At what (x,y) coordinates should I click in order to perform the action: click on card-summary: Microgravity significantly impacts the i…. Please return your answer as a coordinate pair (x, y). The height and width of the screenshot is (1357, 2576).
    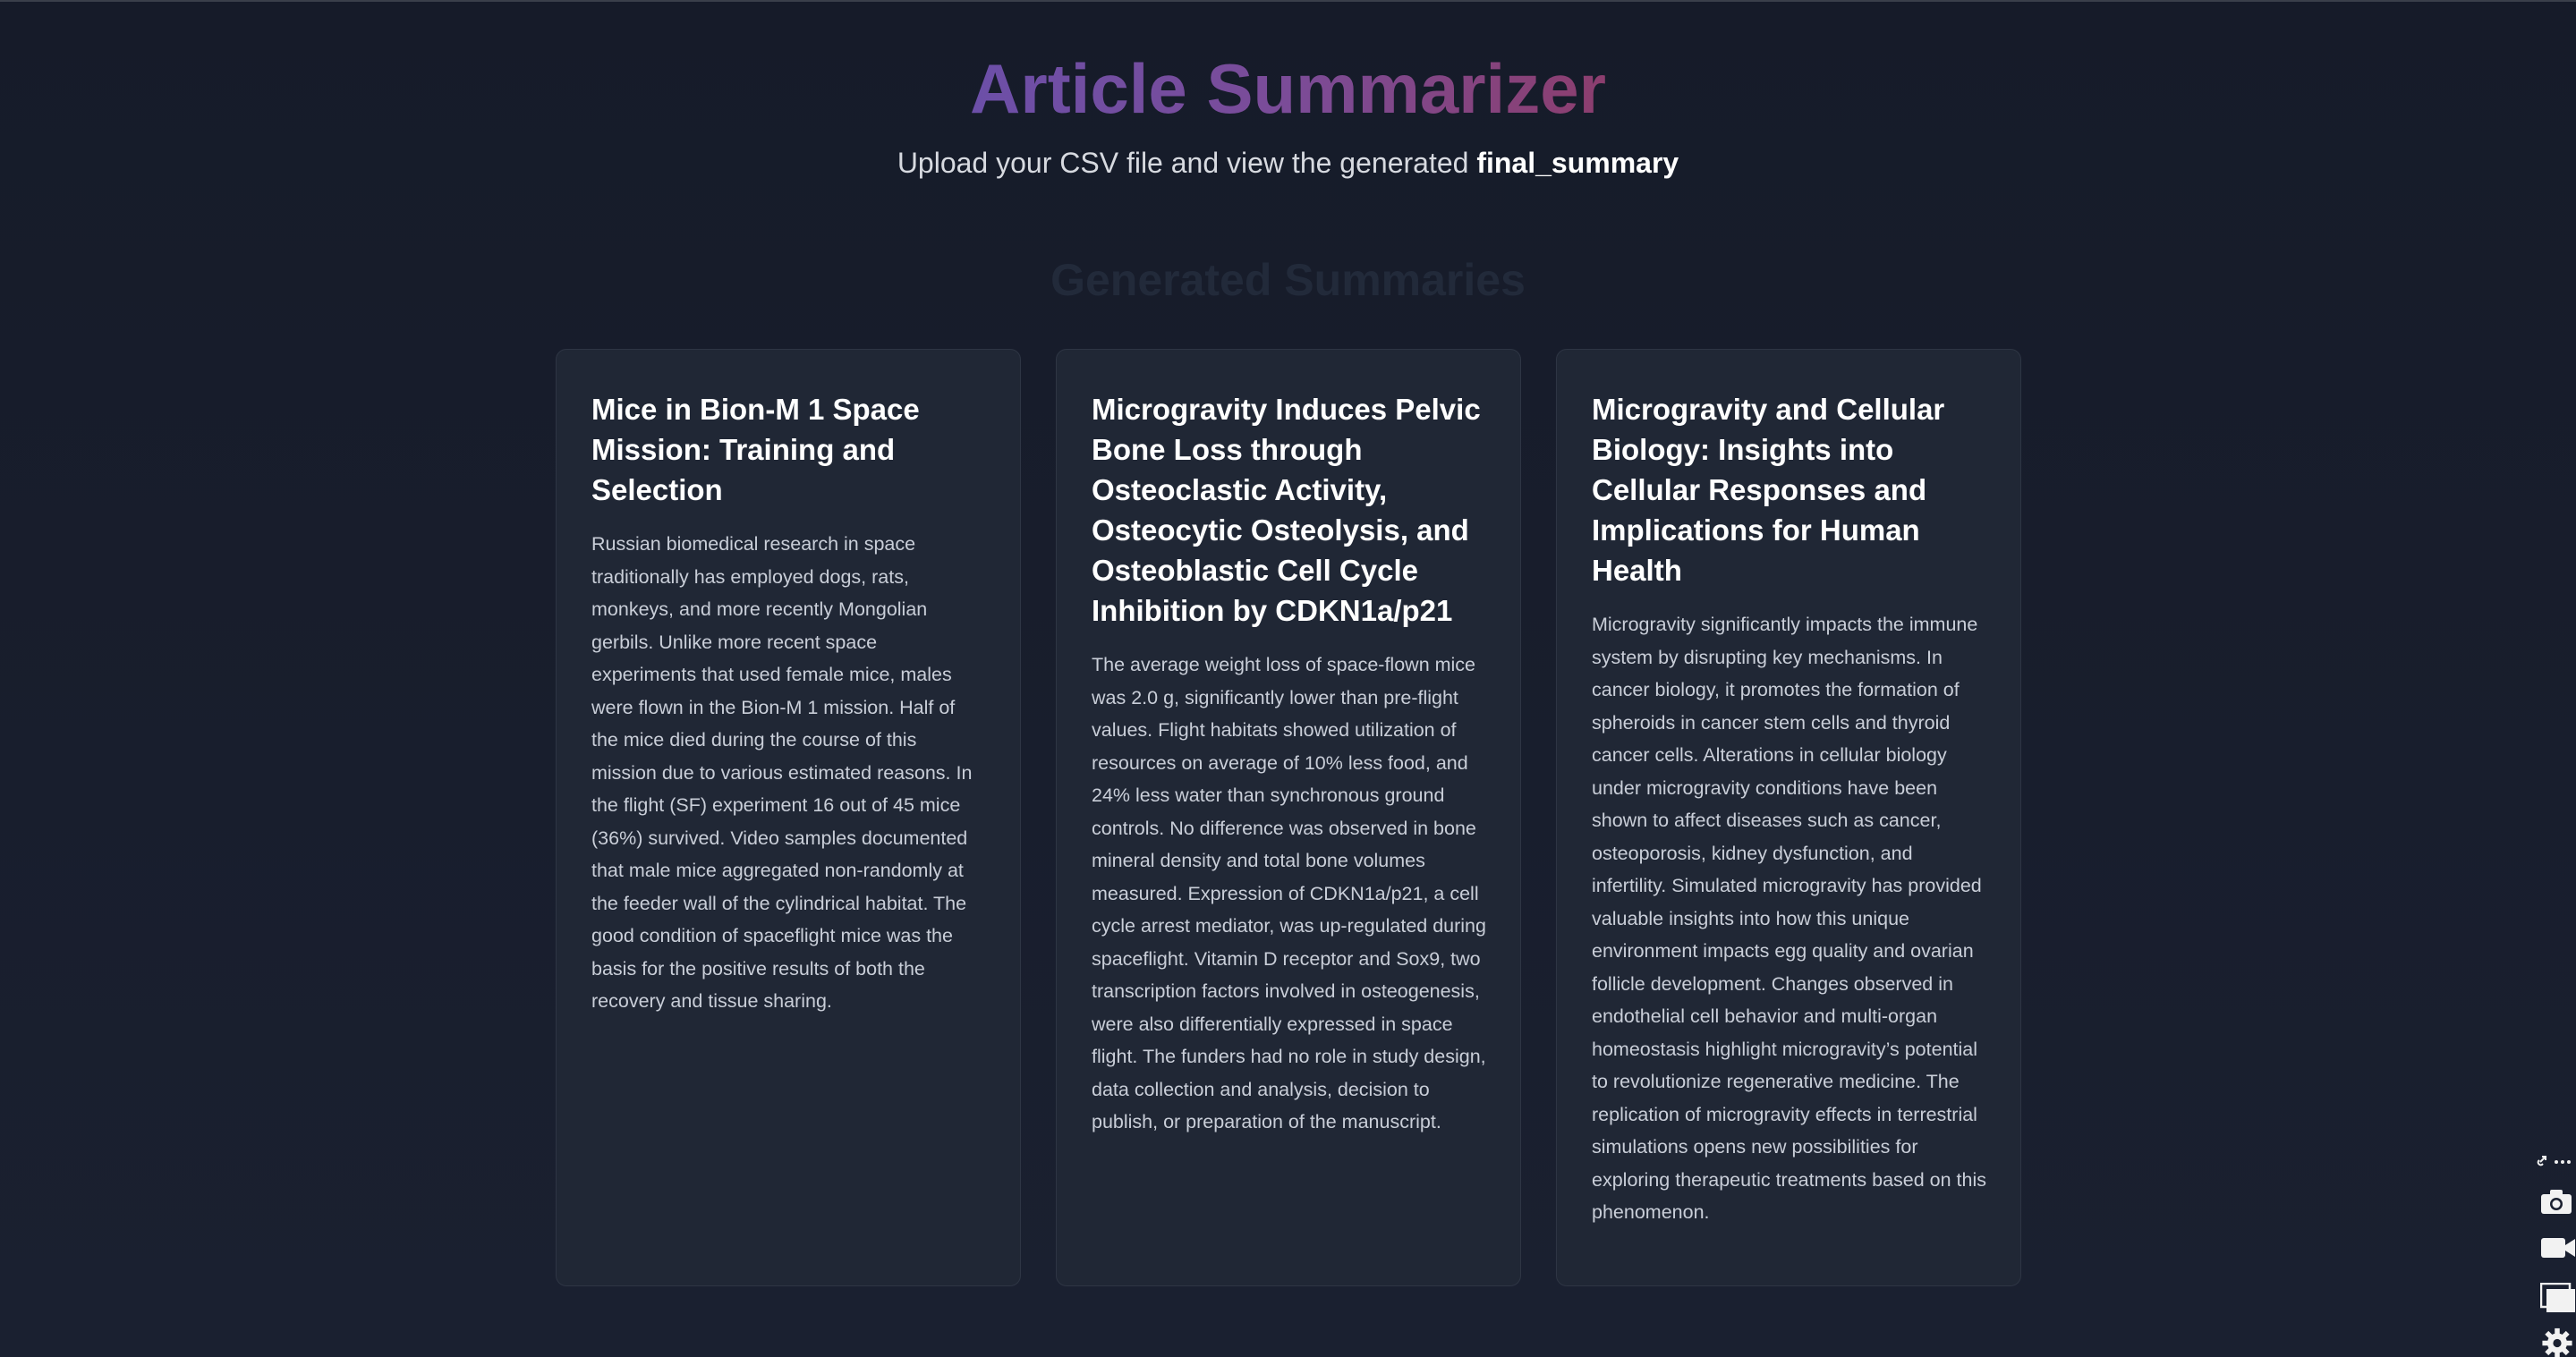
    Looking at the image, I should click on (1789, 919).